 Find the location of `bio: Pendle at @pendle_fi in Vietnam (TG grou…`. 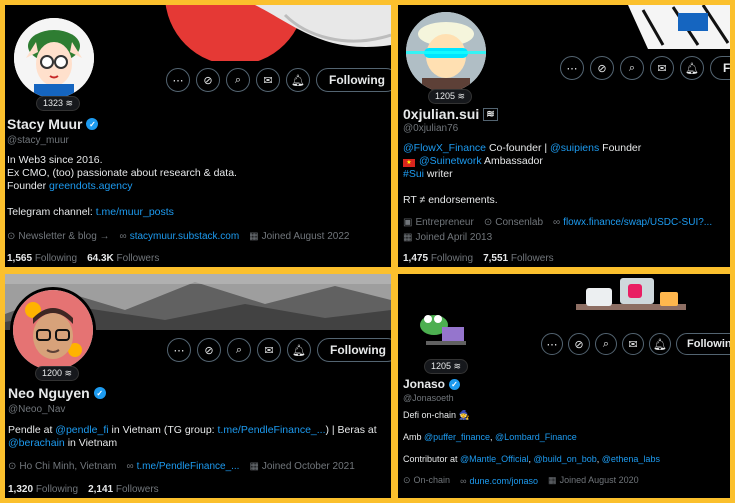

bio: Pendle at @pendle_fi in Vietnam (TG grou… is located at coordinates (198, 437).